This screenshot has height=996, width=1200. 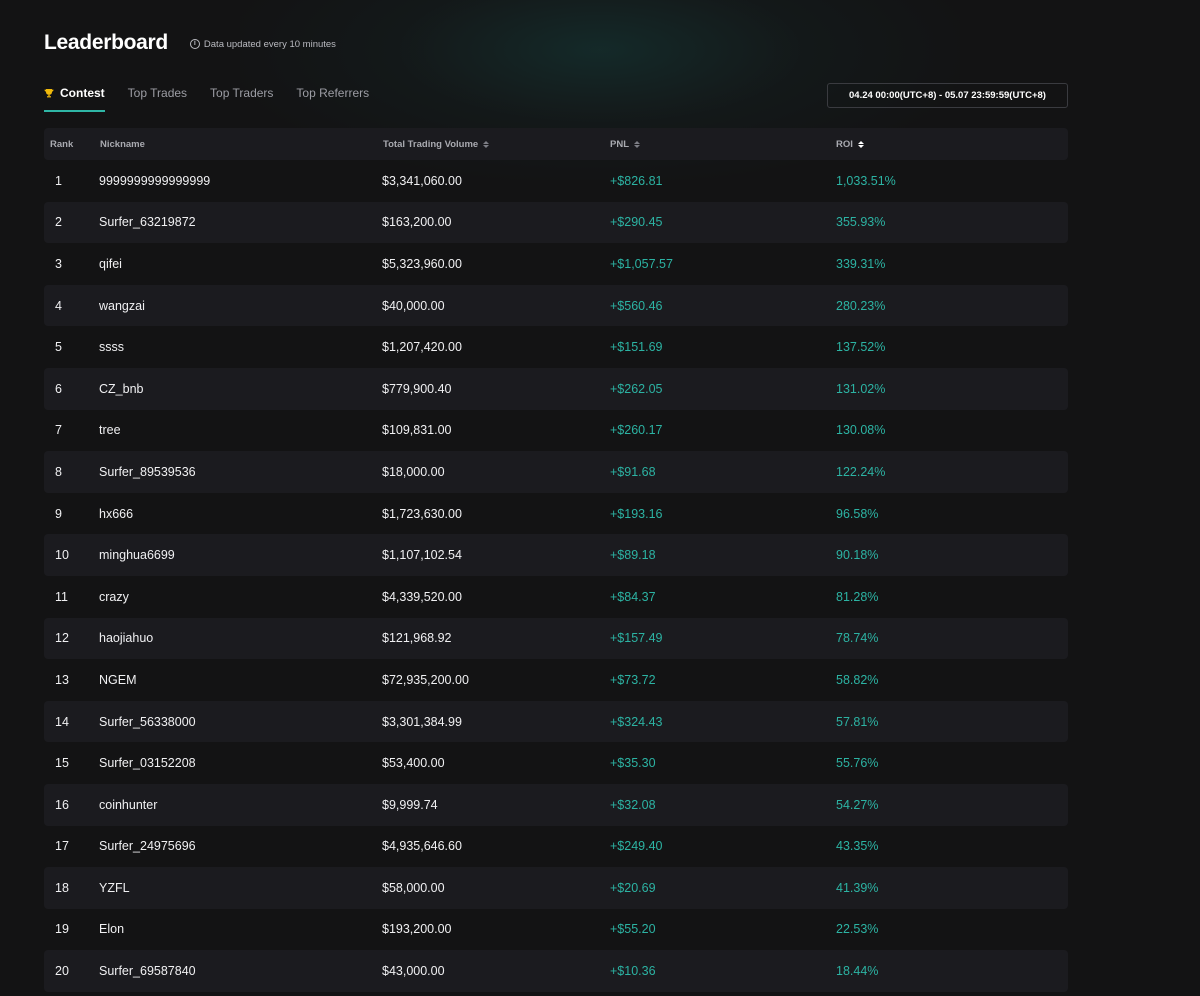 What do you see at coordinates (62, 555) in the screenshot?
I see `rank-cell: 10` at bounding box center [62, 555].